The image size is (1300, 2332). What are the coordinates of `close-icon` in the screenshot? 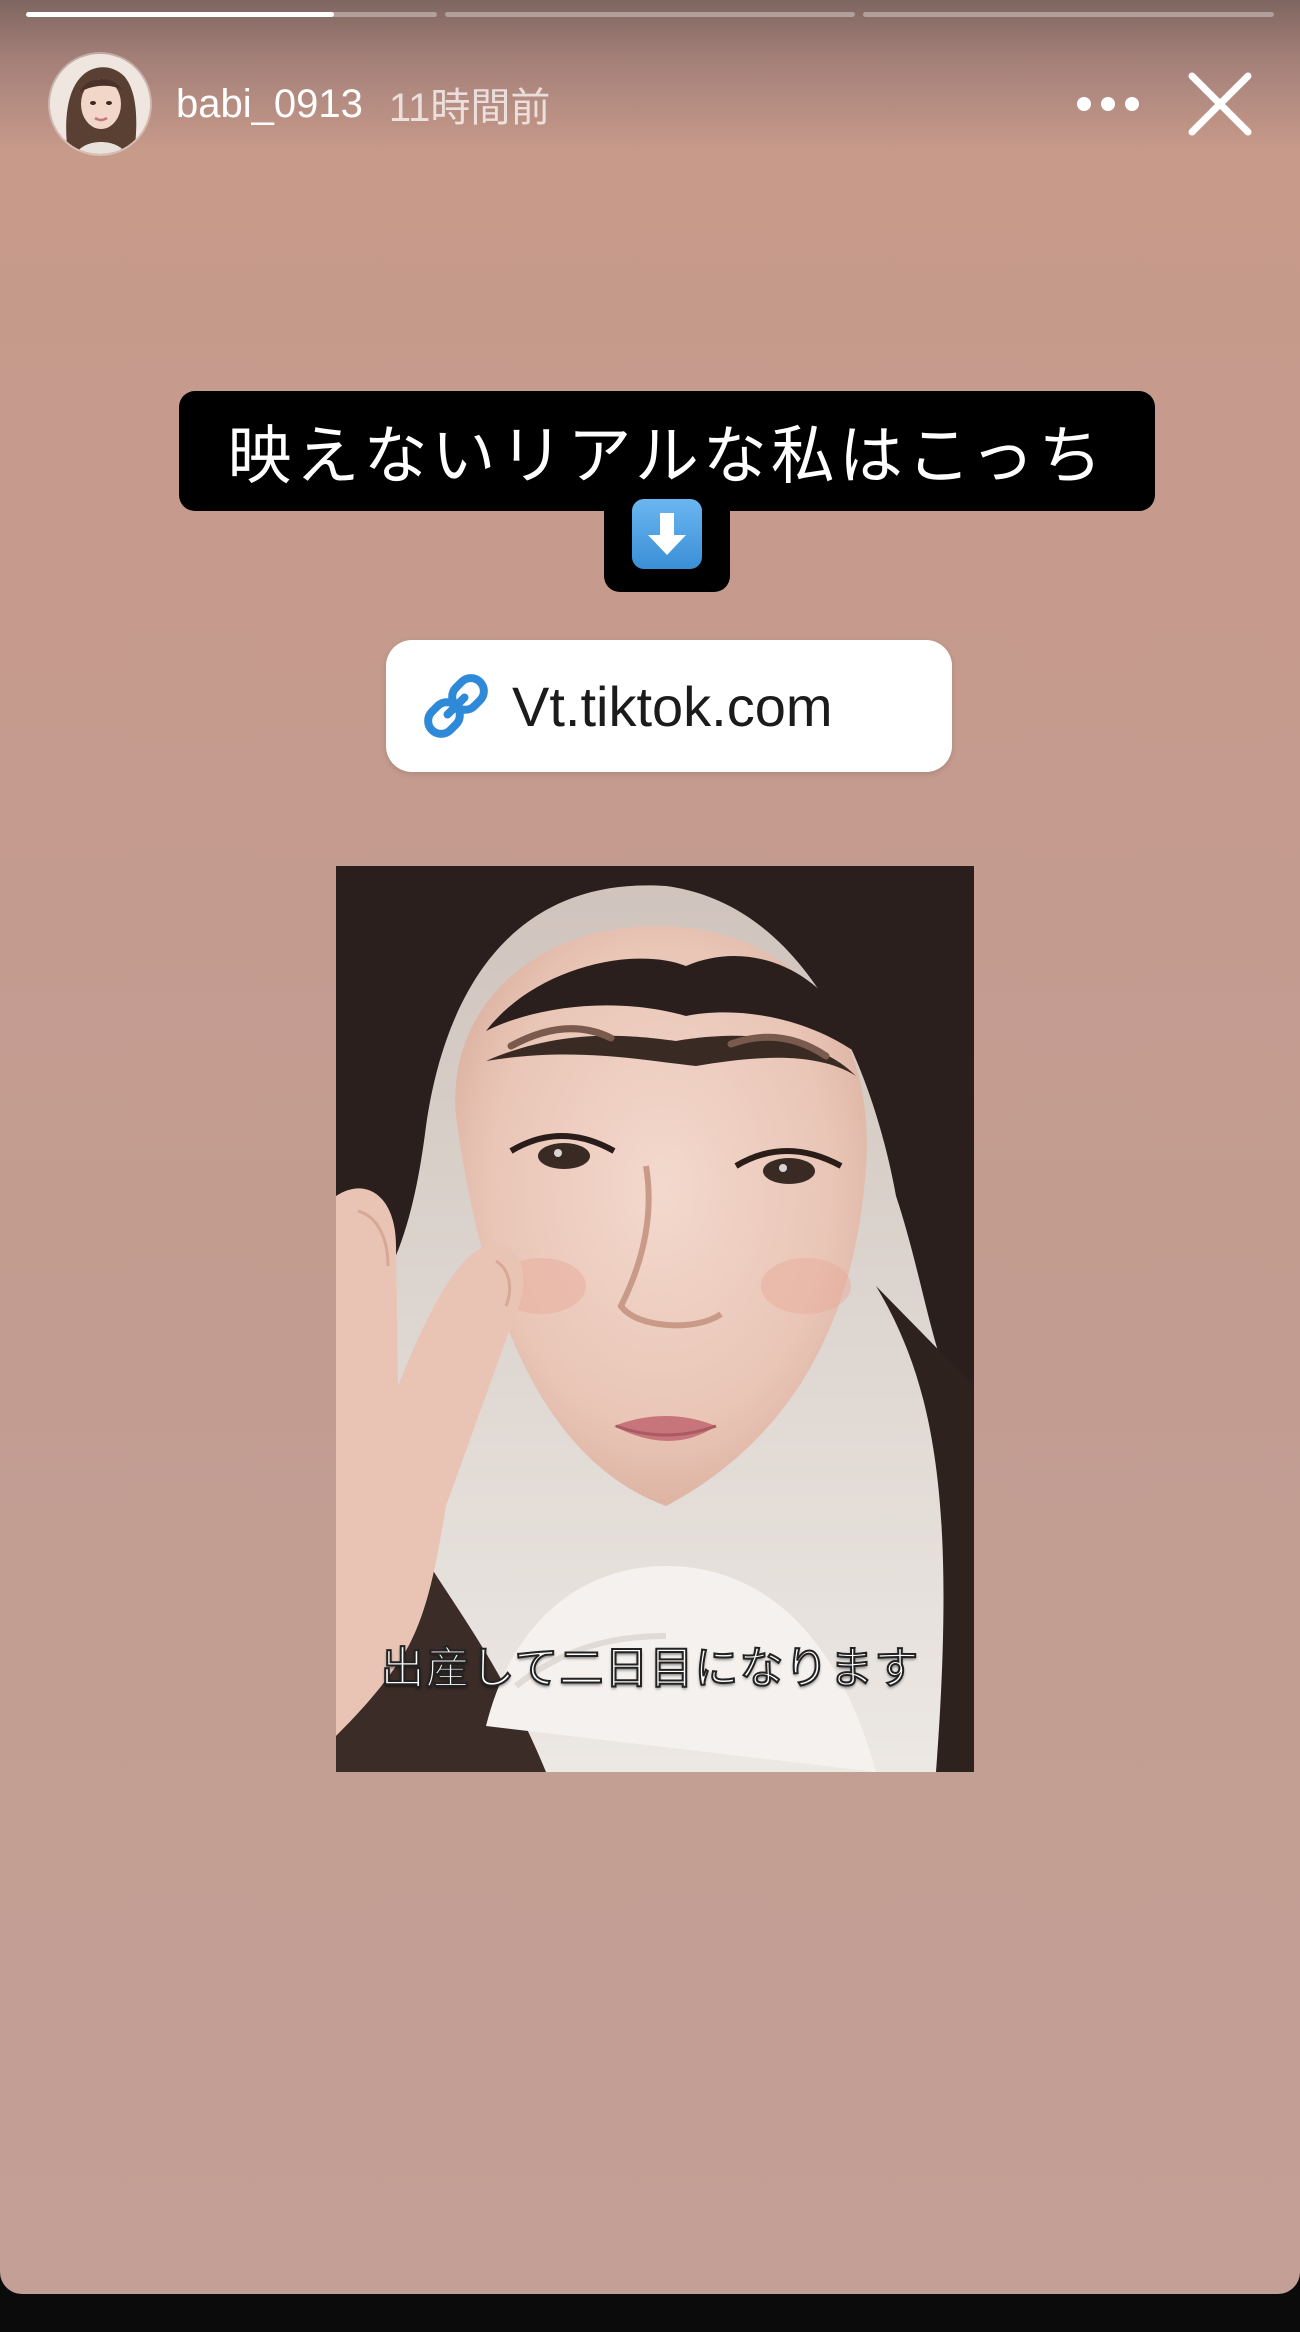 It's located at (1220, 104).